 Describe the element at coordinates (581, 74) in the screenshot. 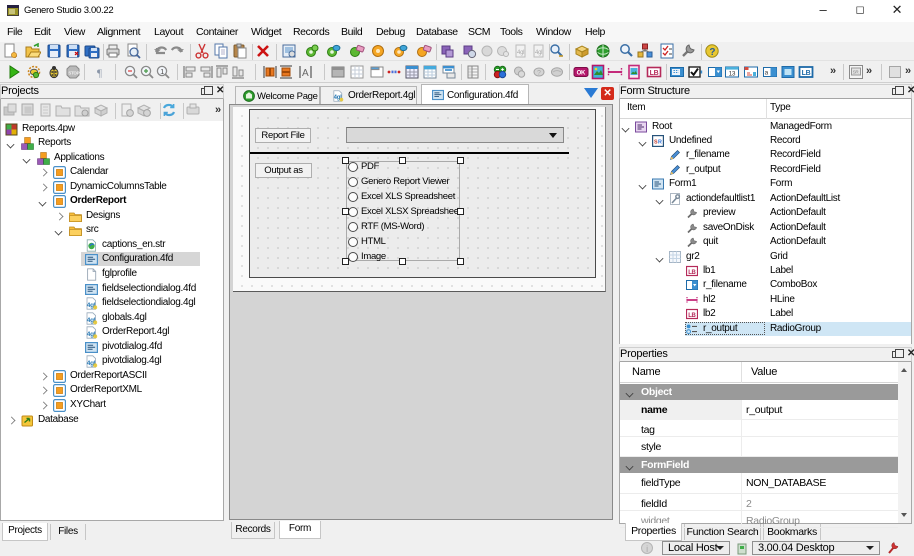

I see `svg-text: OK` at that location.